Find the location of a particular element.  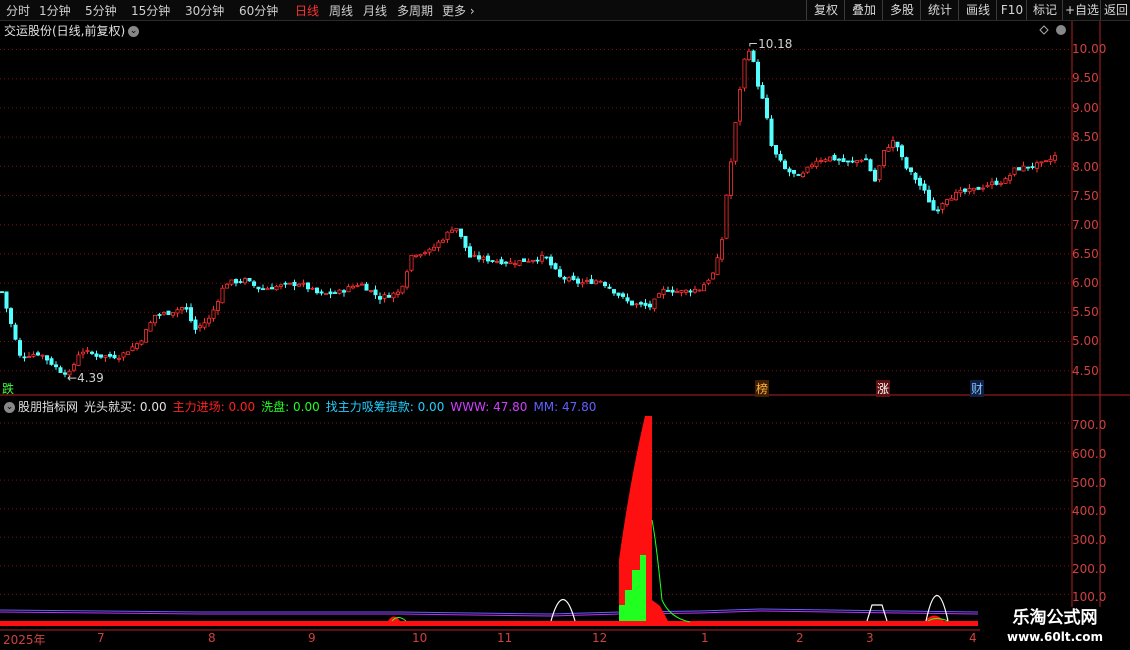

high-price-value: 10.18 is located at coordinates (775, 44).